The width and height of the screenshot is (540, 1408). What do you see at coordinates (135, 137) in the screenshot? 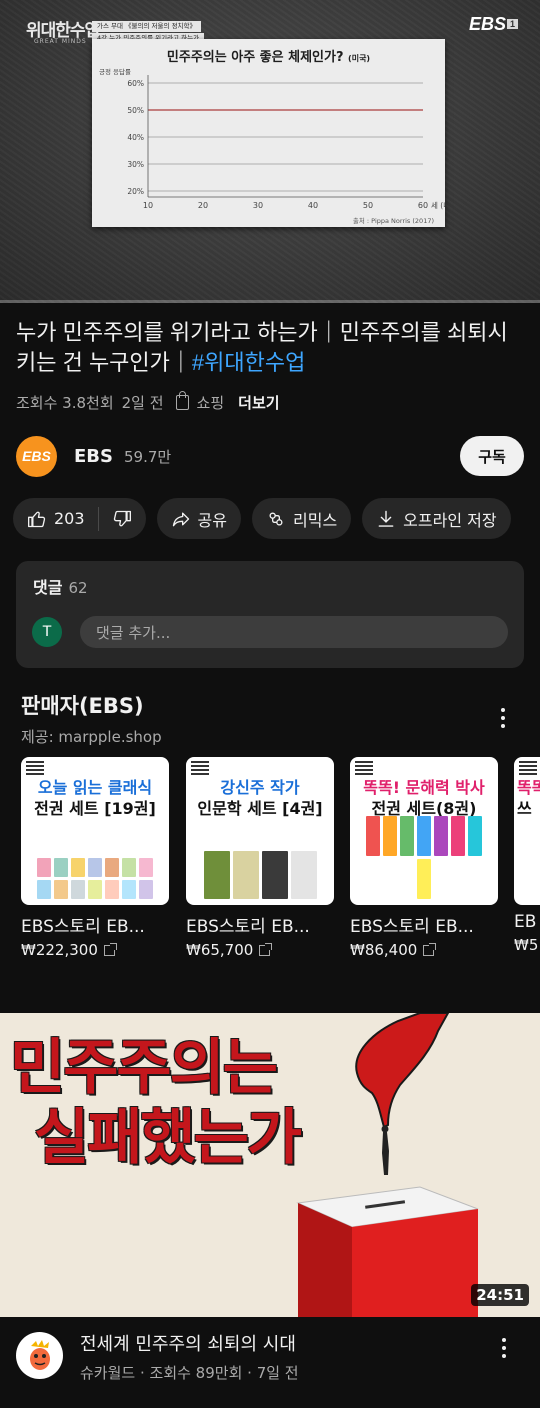
I see `chart-y-tick-label: 40%` at bounding box center [135, 137].